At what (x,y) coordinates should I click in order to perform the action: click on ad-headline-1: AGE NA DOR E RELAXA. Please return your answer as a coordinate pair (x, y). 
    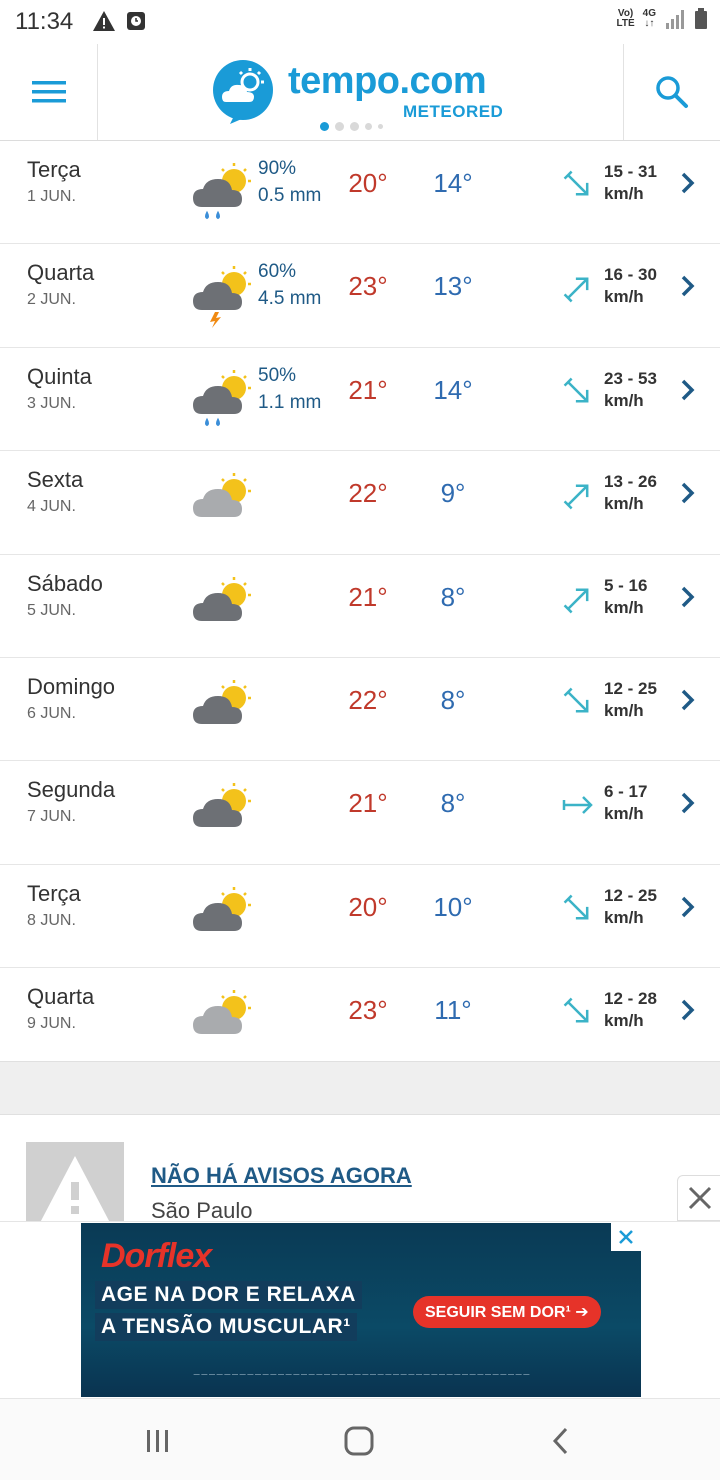
    Looking at the image, I should click on (228, 1295).